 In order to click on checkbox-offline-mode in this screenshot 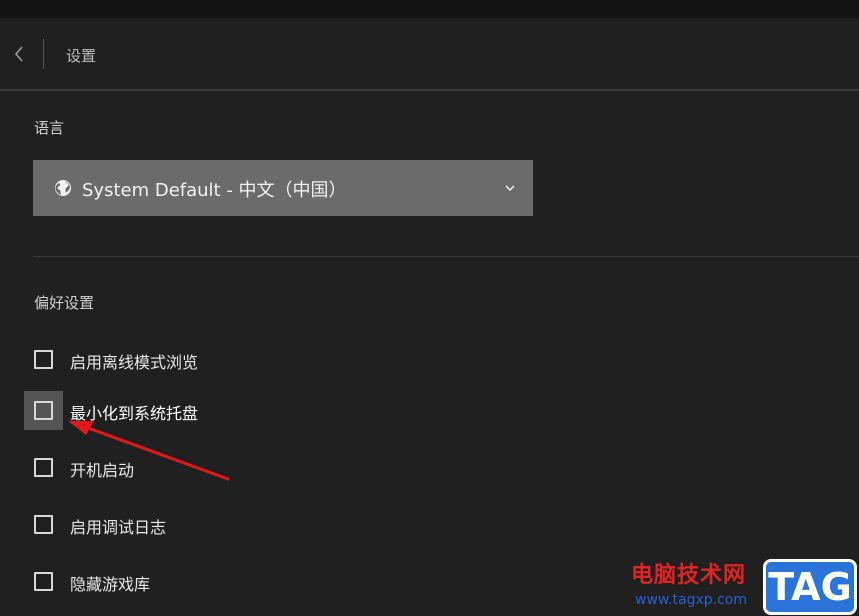, I will do `click(43, 359)`.